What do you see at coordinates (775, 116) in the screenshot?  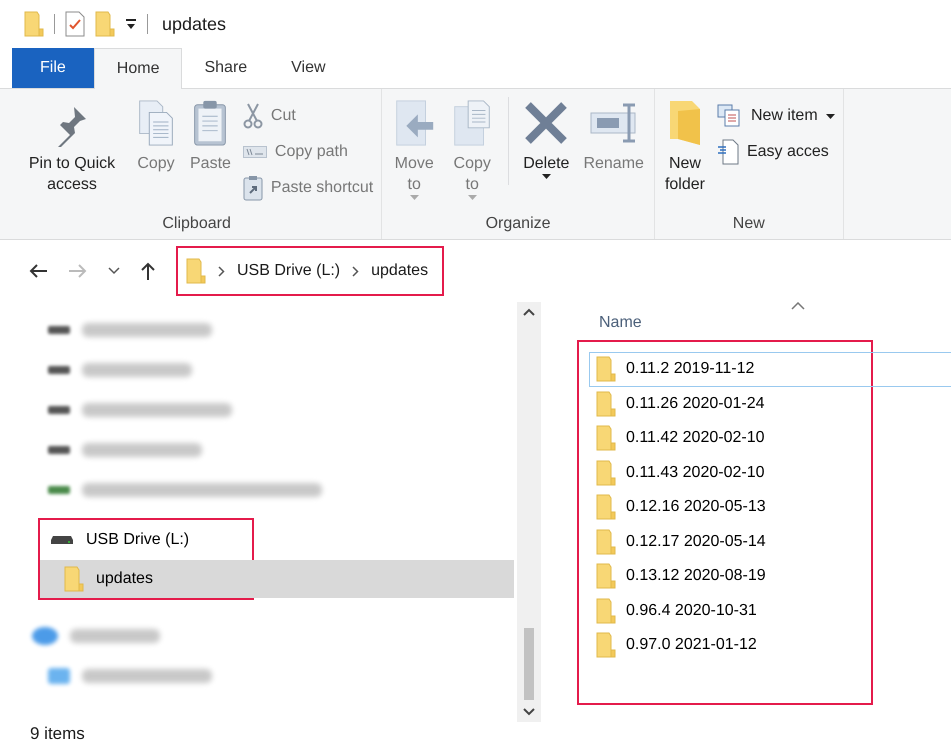 I see `ribbon-button: New item` at bounding box center [775, 116].